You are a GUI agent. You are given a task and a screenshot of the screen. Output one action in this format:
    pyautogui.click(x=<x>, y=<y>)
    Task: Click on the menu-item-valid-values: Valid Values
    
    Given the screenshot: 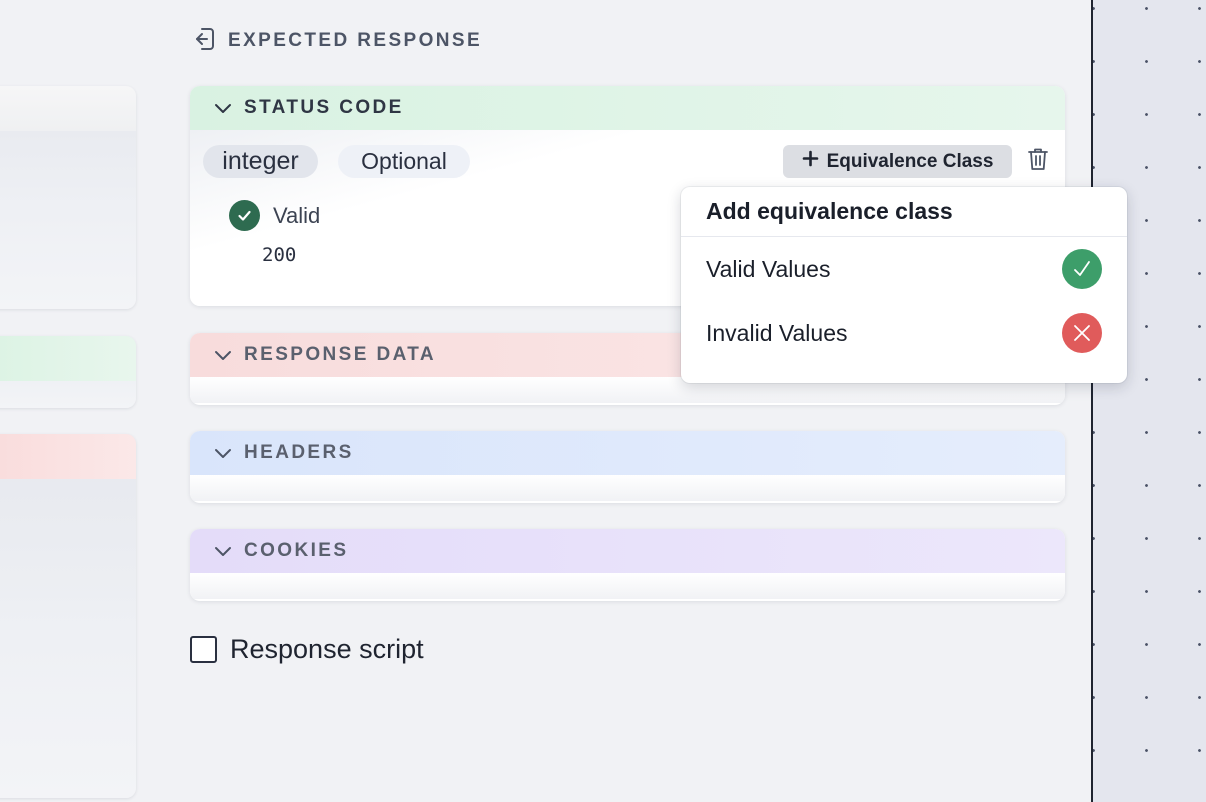 What is the action you would take?
    pyautogui.click(x=904, y=269)
    